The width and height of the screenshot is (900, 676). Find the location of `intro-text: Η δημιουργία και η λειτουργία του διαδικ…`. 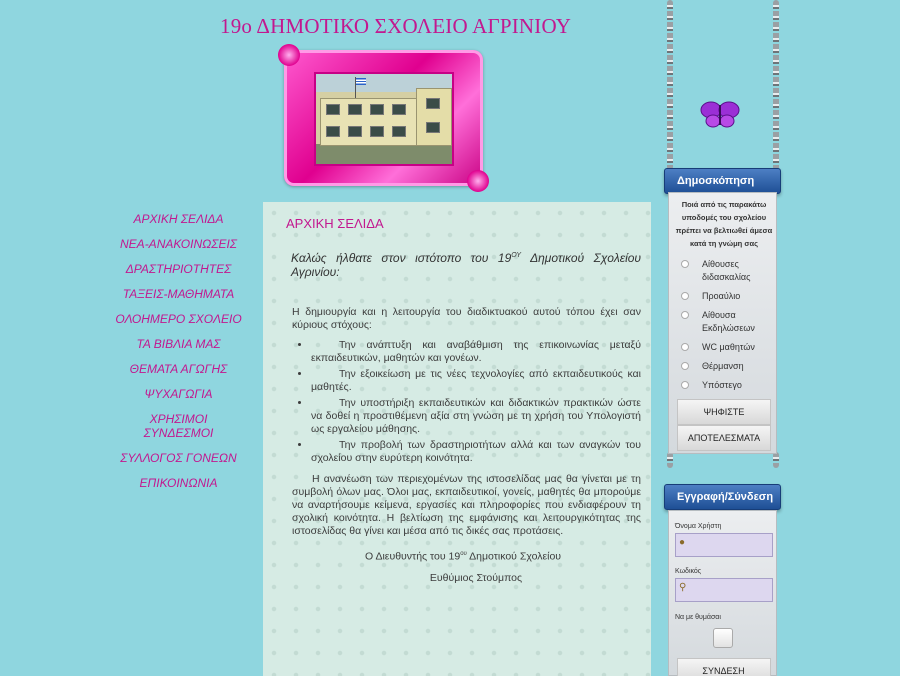

intro-text: Η δημιουργία και η λειτουργία του διαδικ… is located at coordinates (466, 318).